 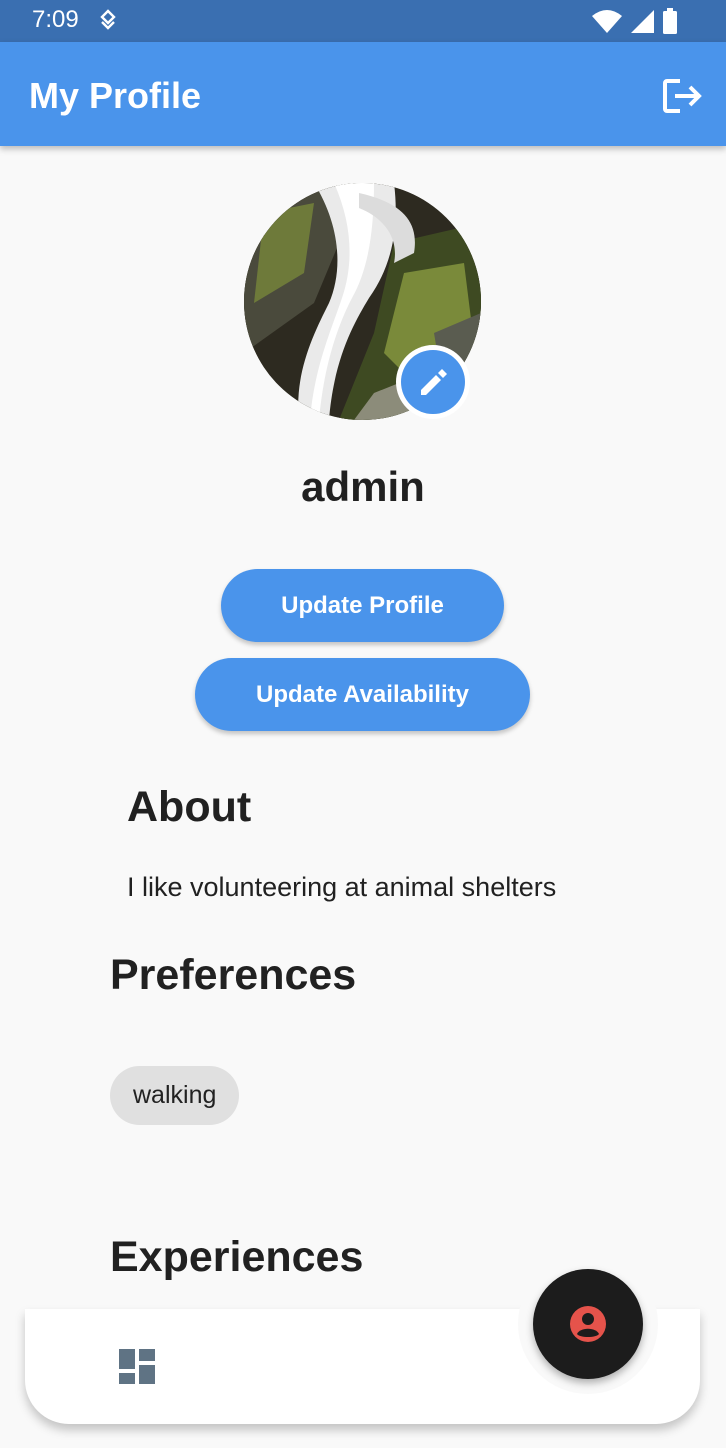 I want to click on profile-fab-button, so click(x=588, y=1324).